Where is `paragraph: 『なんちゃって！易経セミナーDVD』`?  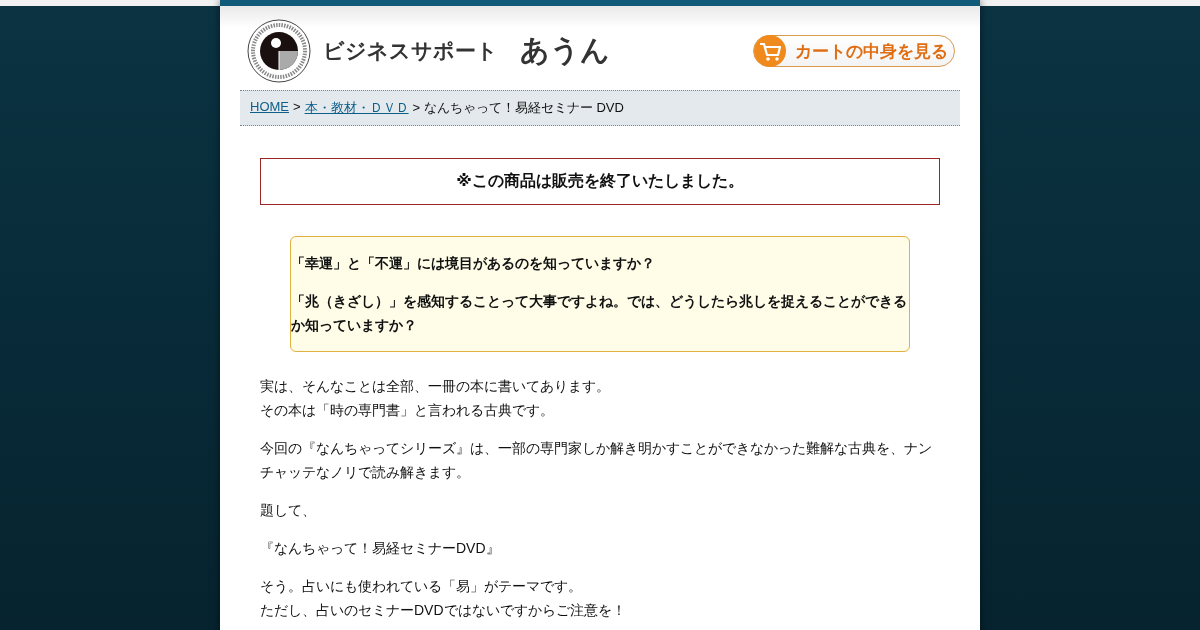
paragraph: 『なんちゃって！易経セミナーDVD』 is located at coordinates (380, 548).